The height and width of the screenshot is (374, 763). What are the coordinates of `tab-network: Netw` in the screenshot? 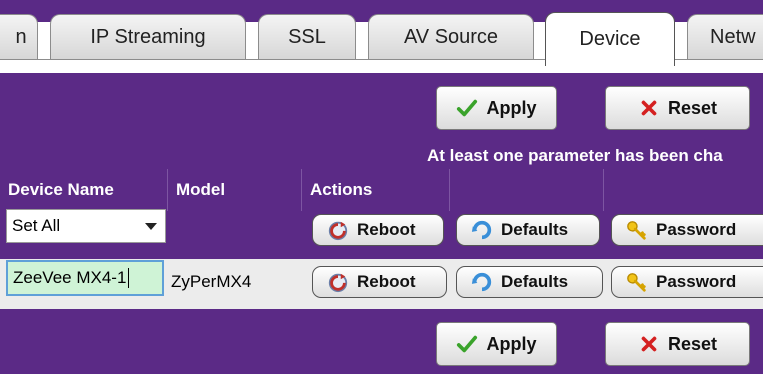 It's located at (725, 37).